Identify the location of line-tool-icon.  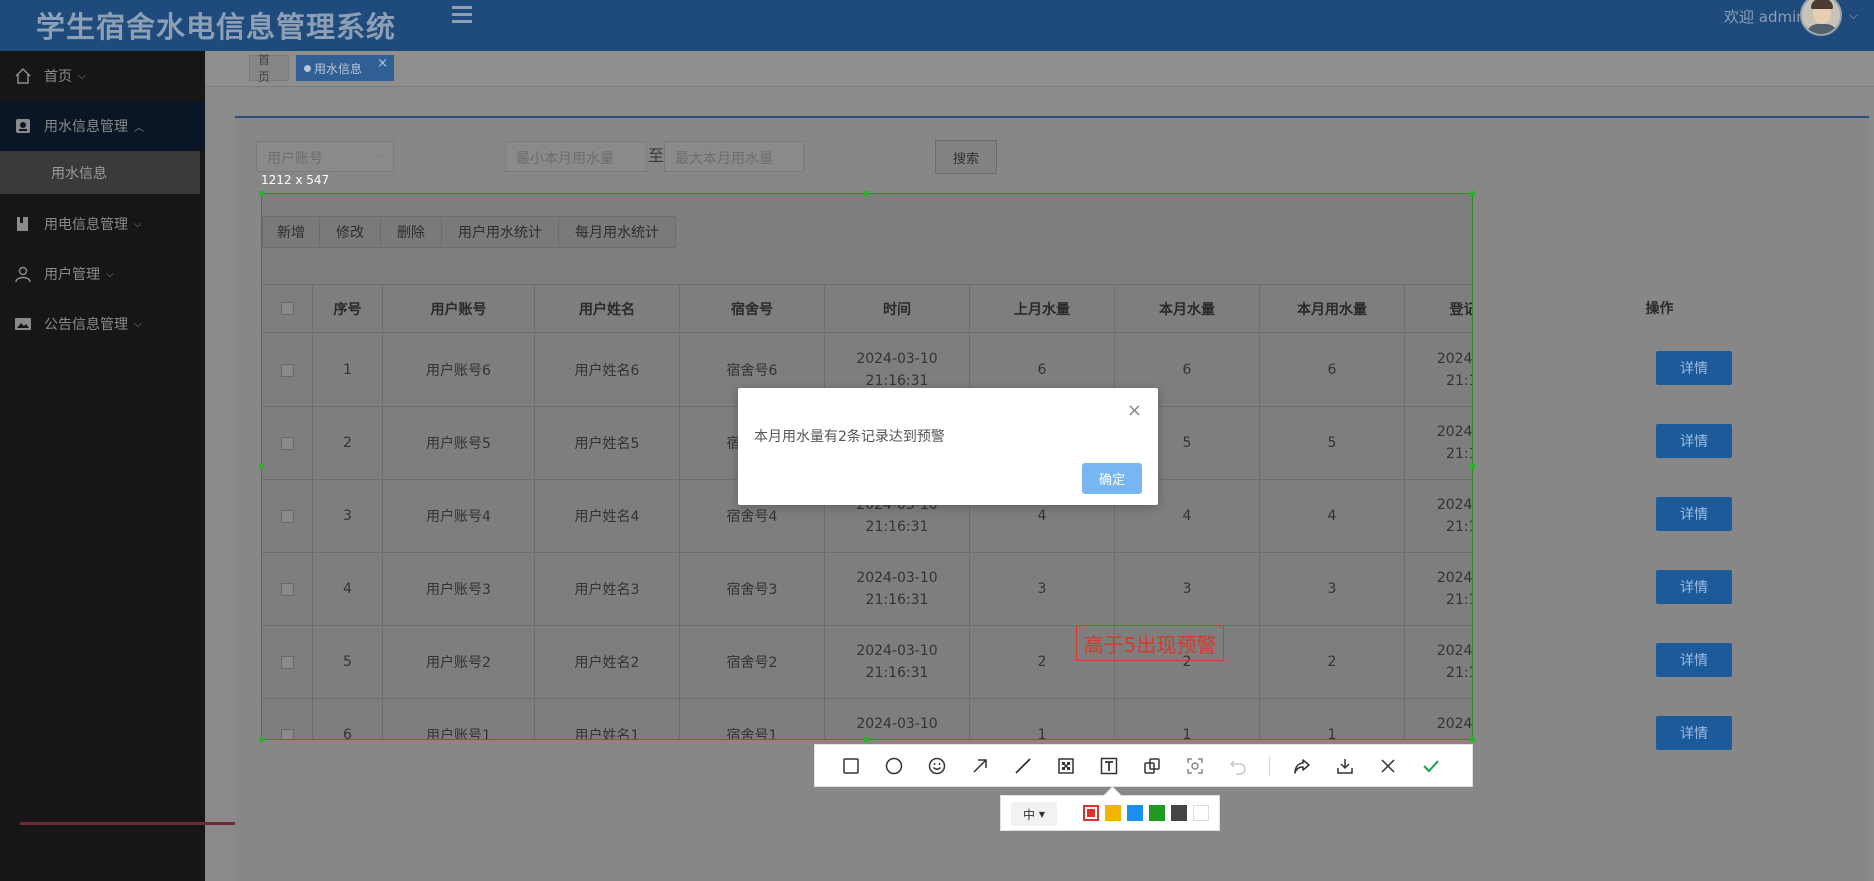
(1023, 766).